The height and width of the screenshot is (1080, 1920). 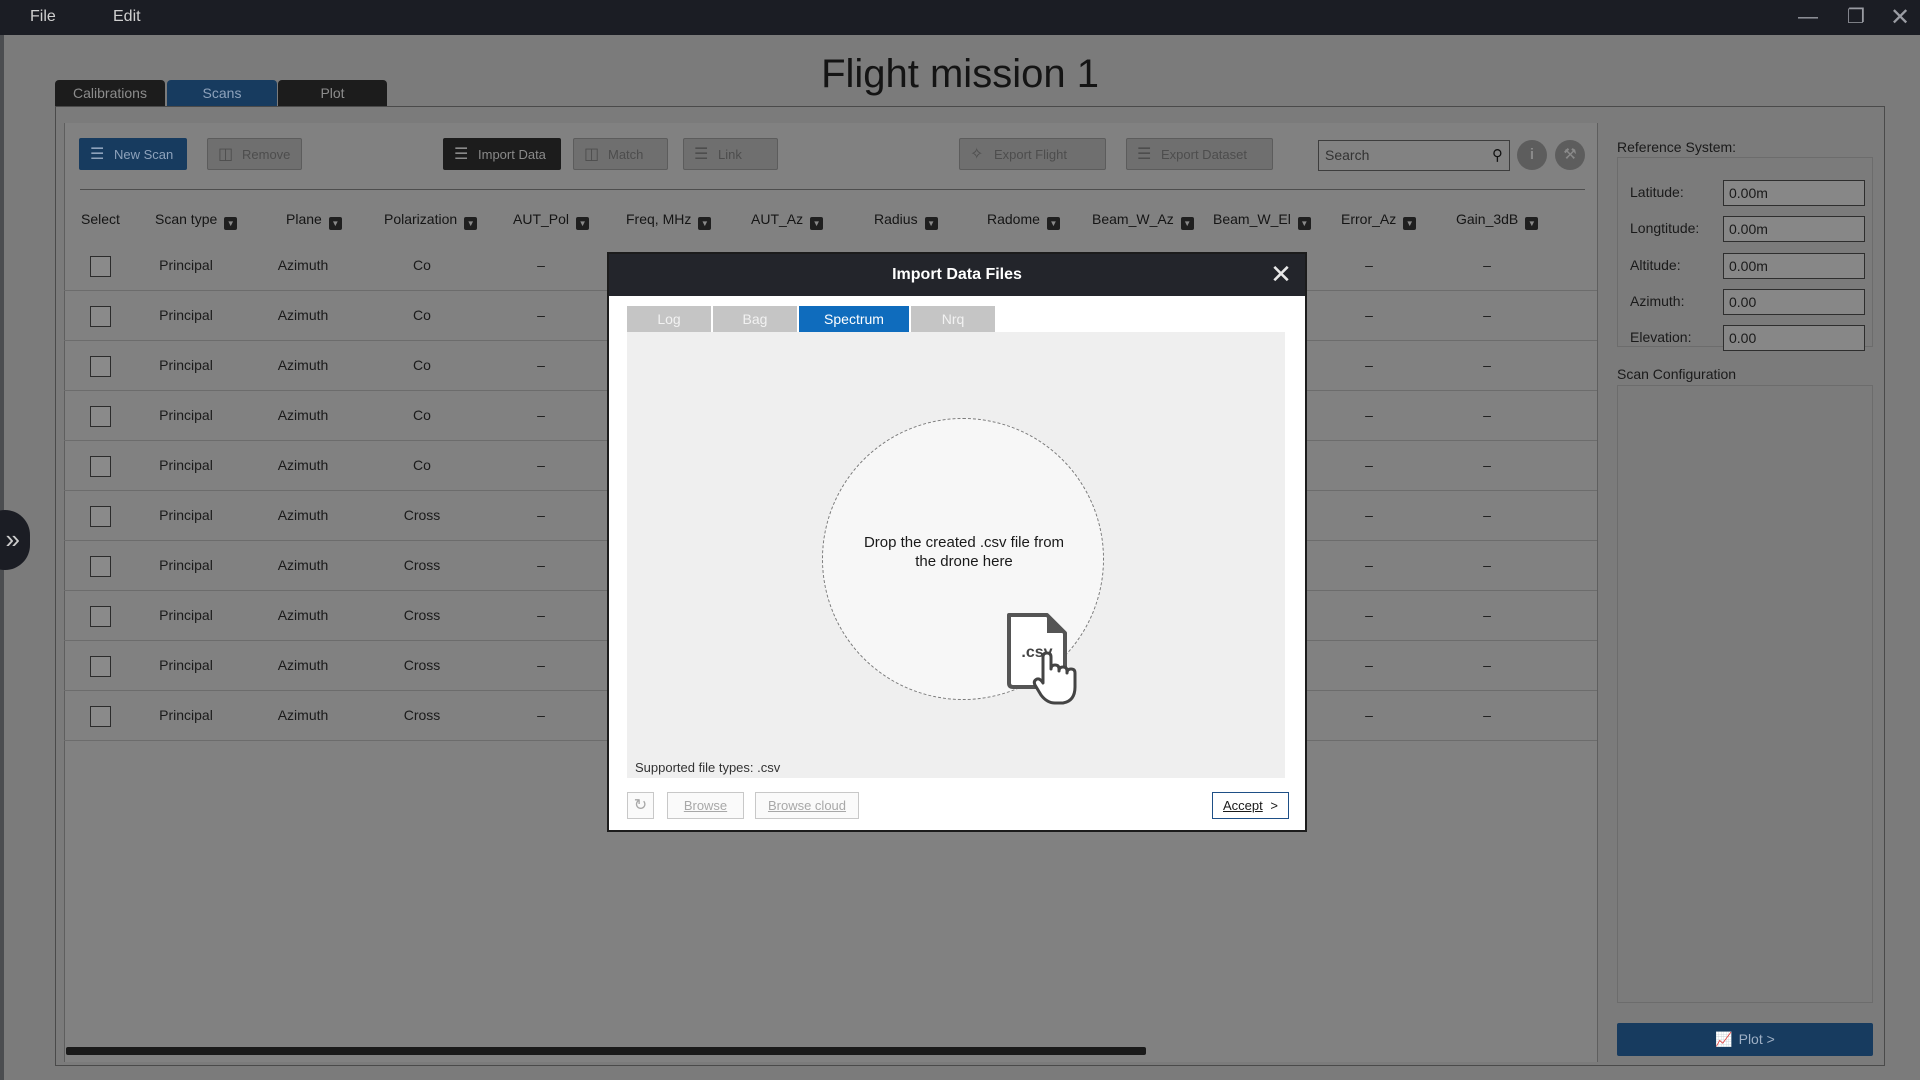 I want to click on close-icon: ✕, so click(x=1281, y=274).